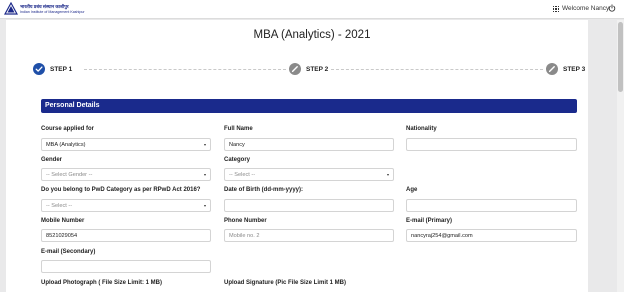  Describe the element at coordinates (126, 266) in the screenshot. I see `email-secondary-input` at that location.